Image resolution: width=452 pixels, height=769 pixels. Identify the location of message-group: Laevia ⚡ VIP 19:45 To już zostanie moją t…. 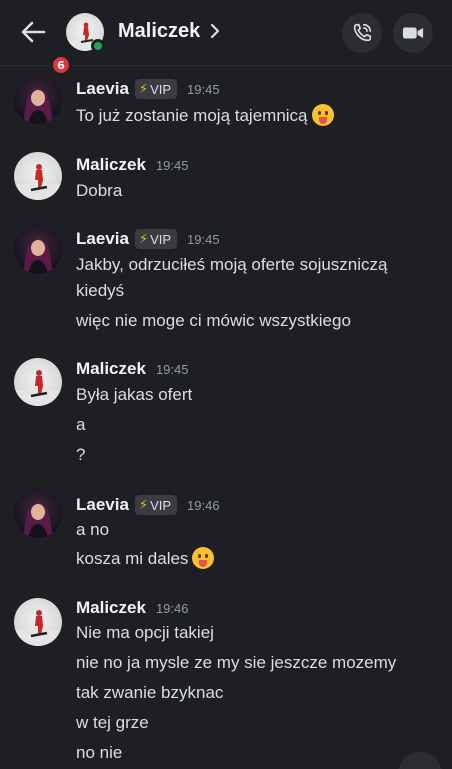
(226, 105).